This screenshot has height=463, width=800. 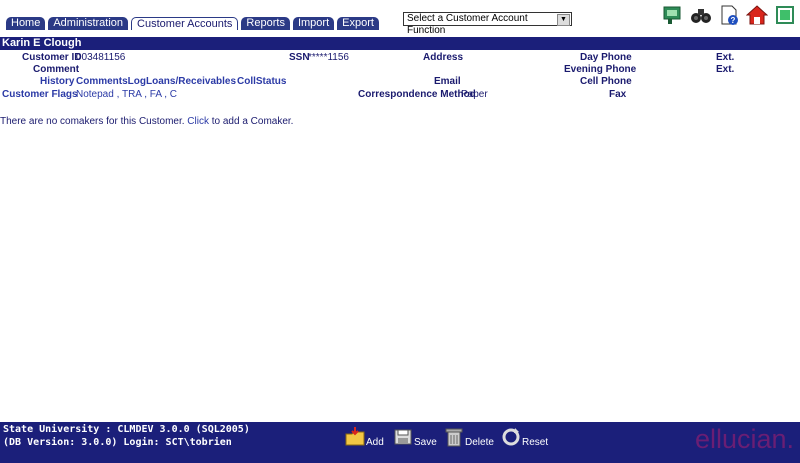 I want to click on reset-button-label: Reset, so click(x=535, y=442).